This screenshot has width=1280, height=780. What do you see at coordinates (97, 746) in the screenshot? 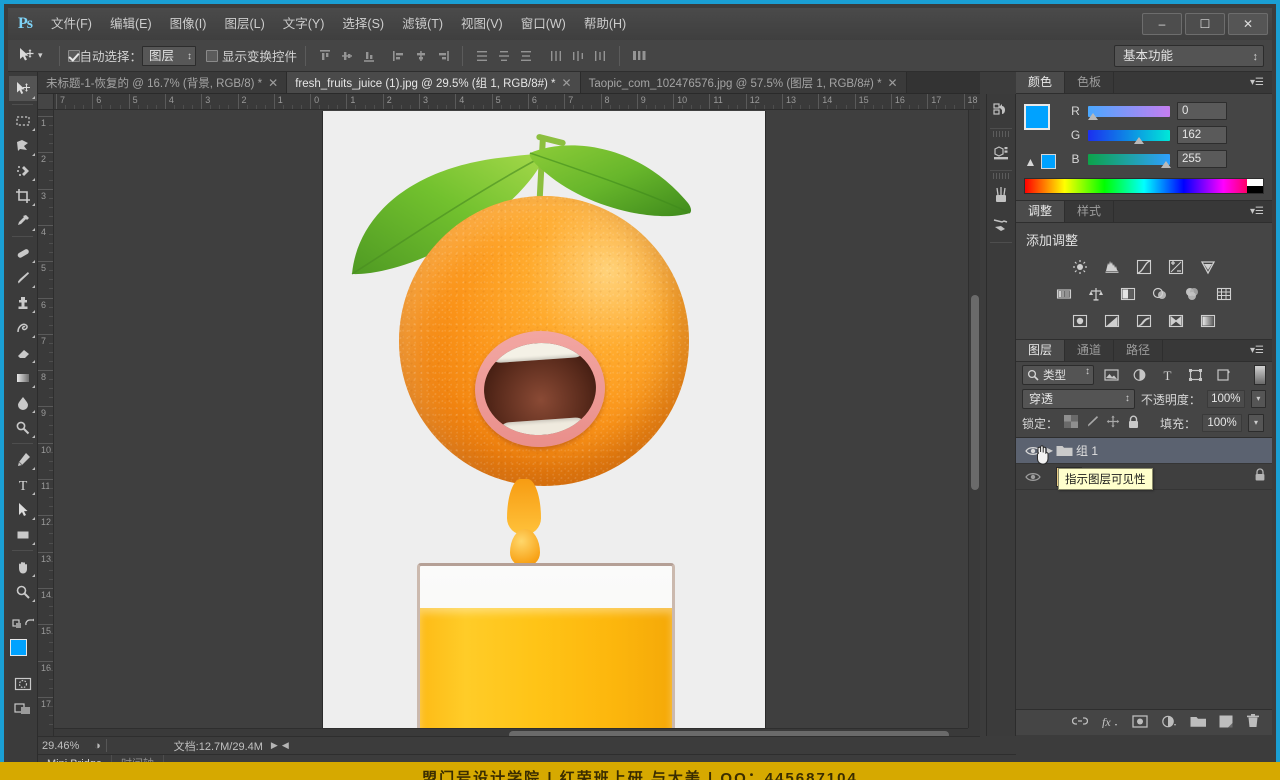
I see `proof-colors-icon: ◑` at bounding box center [97, 746].